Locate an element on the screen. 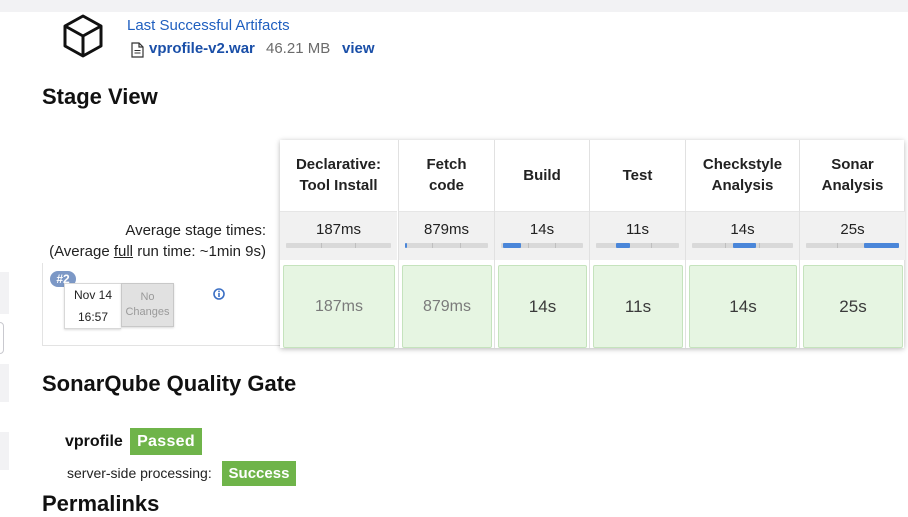 Image resolution: width=908 pixels, height=517 pixels. stage-column: Sonar Analysis 25s 25s is located at coordinates (852, 244).